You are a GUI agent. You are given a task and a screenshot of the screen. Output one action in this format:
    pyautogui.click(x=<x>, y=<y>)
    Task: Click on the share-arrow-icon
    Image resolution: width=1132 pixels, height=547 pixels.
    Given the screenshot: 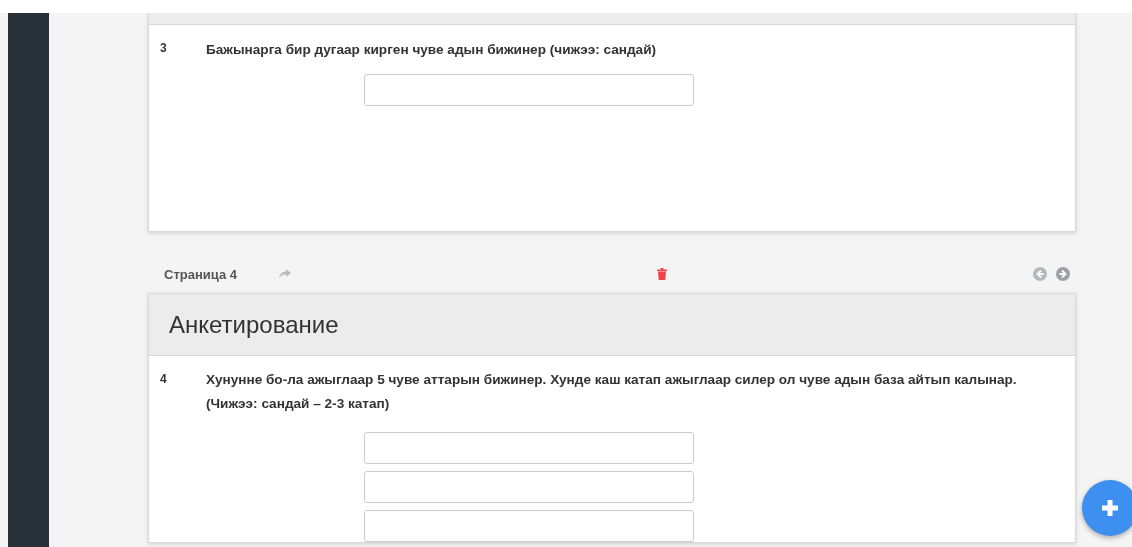 What is the action you would take?
    pyautogui.click(x=285, y=274)
    